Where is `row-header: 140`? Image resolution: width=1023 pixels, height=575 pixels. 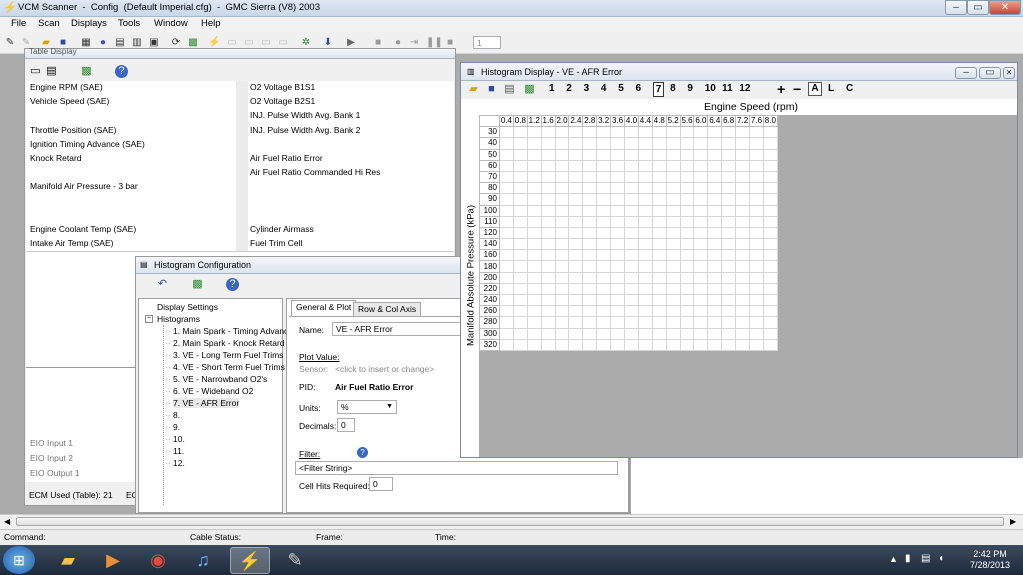 row-header: 140 is located at coordinates (489, 244).